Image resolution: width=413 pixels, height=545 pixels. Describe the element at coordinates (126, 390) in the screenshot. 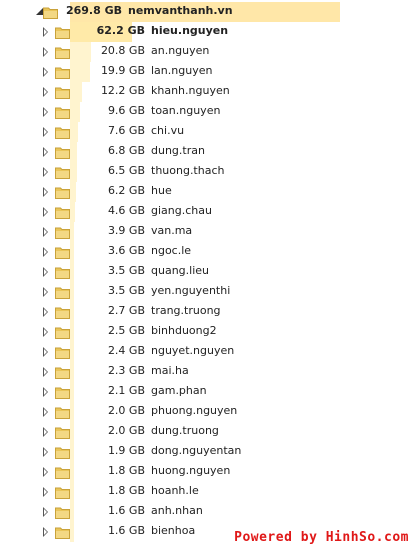

I see `folder-size: 2.1 GB` at that location.